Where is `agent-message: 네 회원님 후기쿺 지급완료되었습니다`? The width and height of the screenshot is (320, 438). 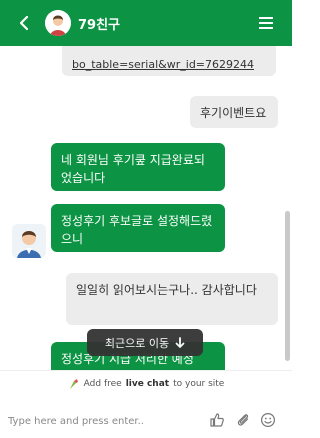
agent-message: 네 회원님 후기쿺 지급완료되었습니다 is located at coordinates (138, 167).